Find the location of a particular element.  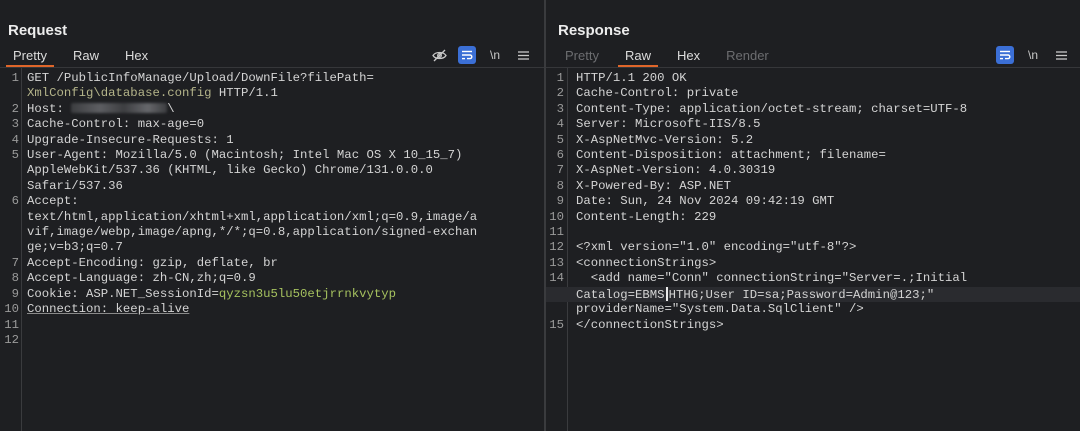

line-text: Date: Sun, 24 Nov 2024 09:42:19 GMT is located at coordinates (705, 201).